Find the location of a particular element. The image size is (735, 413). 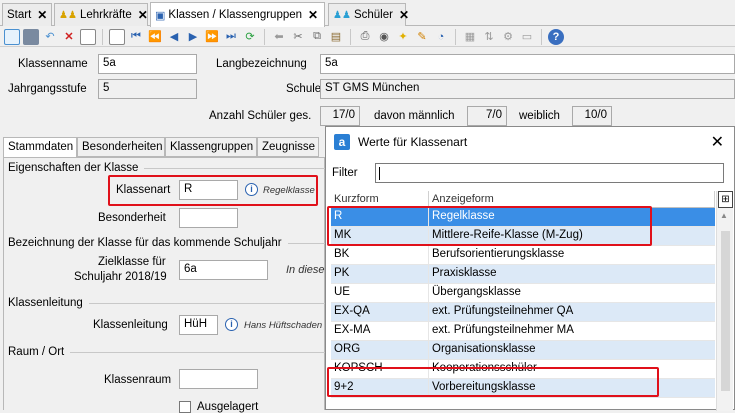

scrollbar-thumb is located at coordinates (725, 311).